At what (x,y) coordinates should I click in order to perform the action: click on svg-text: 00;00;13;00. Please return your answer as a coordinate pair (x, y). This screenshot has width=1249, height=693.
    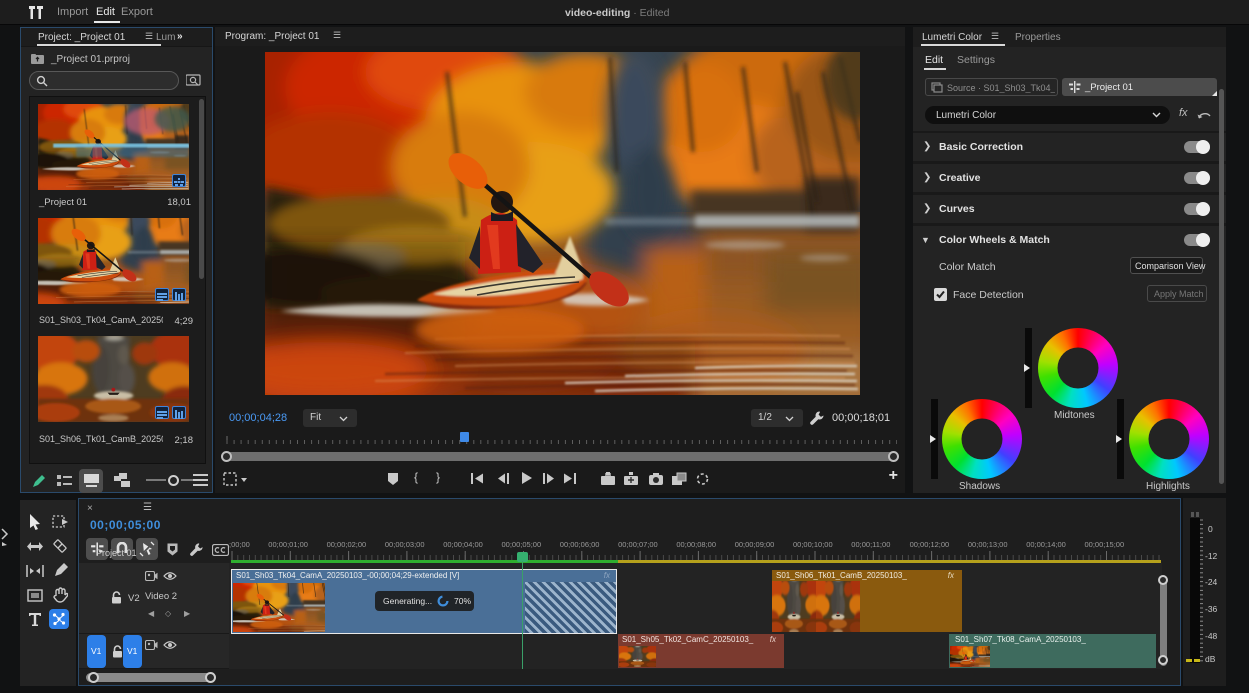
    Looking at the image, I should click on (988, 544).